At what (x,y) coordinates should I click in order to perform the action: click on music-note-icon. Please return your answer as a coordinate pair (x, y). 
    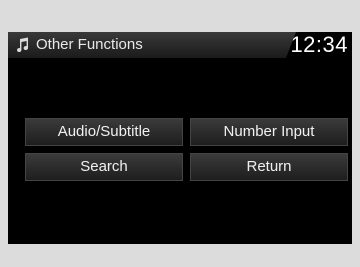
    Looking at the image, I should click on (23, 45).